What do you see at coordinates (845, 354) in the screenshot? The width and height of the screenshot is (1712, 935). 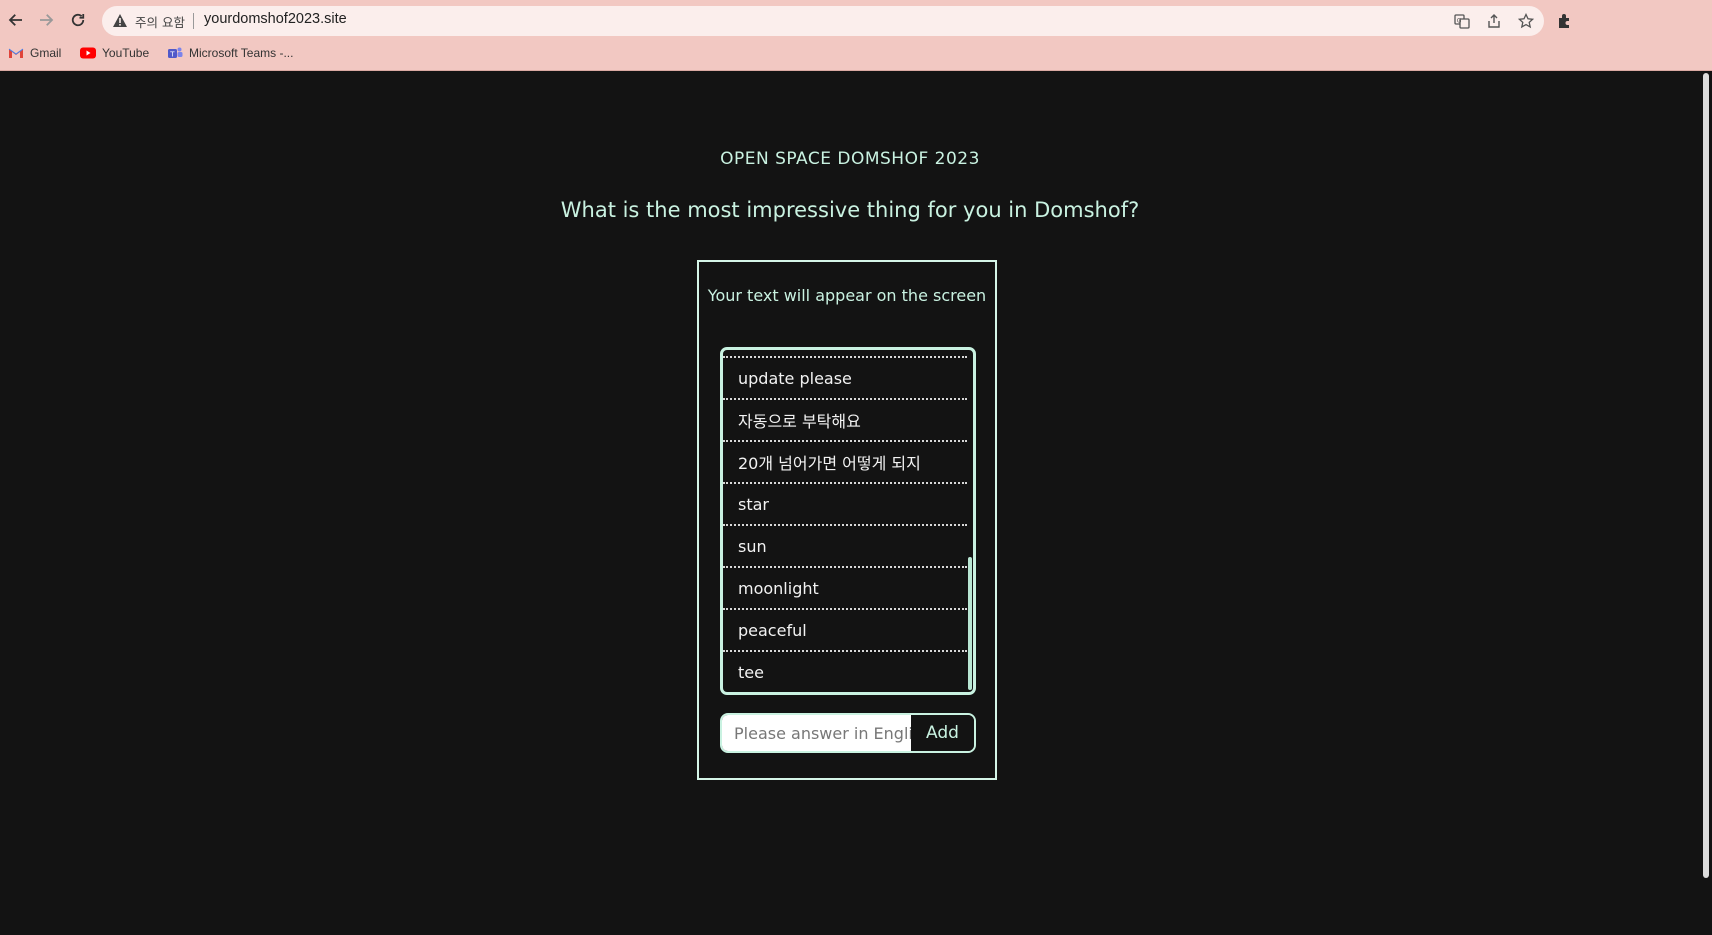 I see `list-item` at bounding box center [845, 354].